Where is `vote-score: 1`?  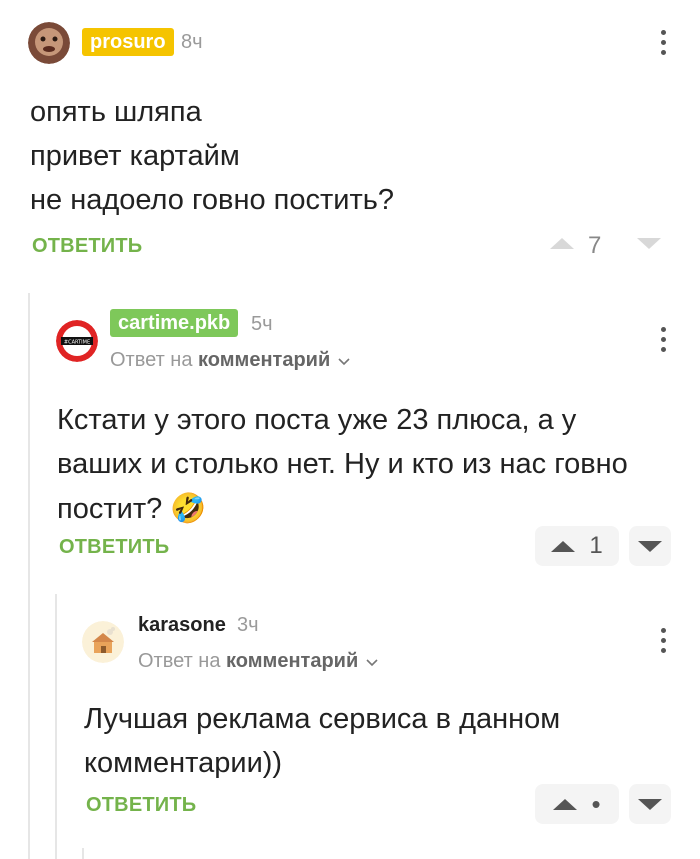
vote-score: 1 is located at coordinates (596, 545).